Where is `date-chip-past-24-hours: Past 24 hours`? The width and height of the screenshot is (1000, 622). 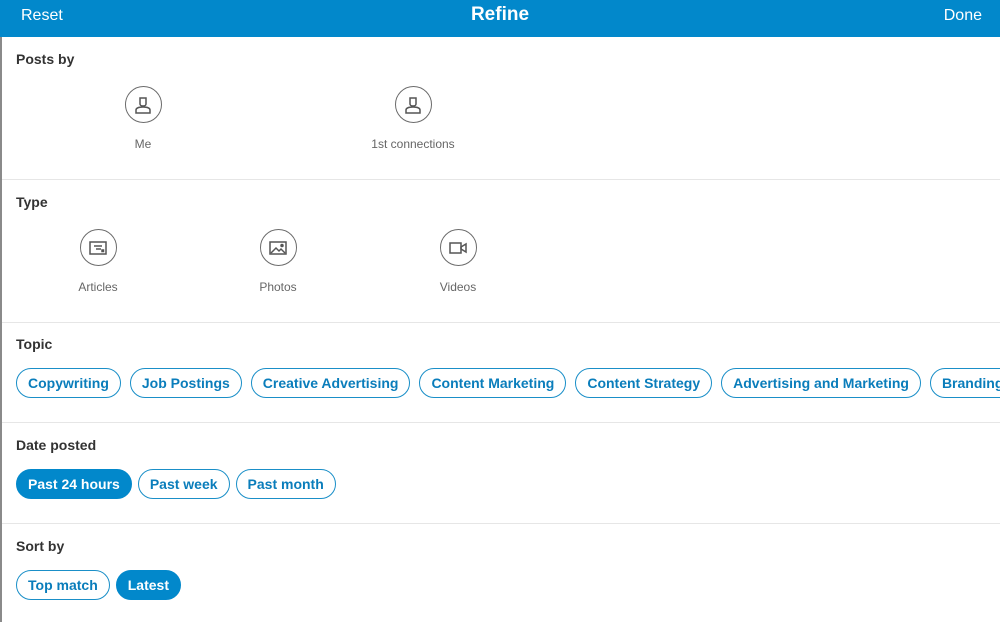 date-chip-past-24-hours: Past 24 hours is located at coordinates (74, 484).